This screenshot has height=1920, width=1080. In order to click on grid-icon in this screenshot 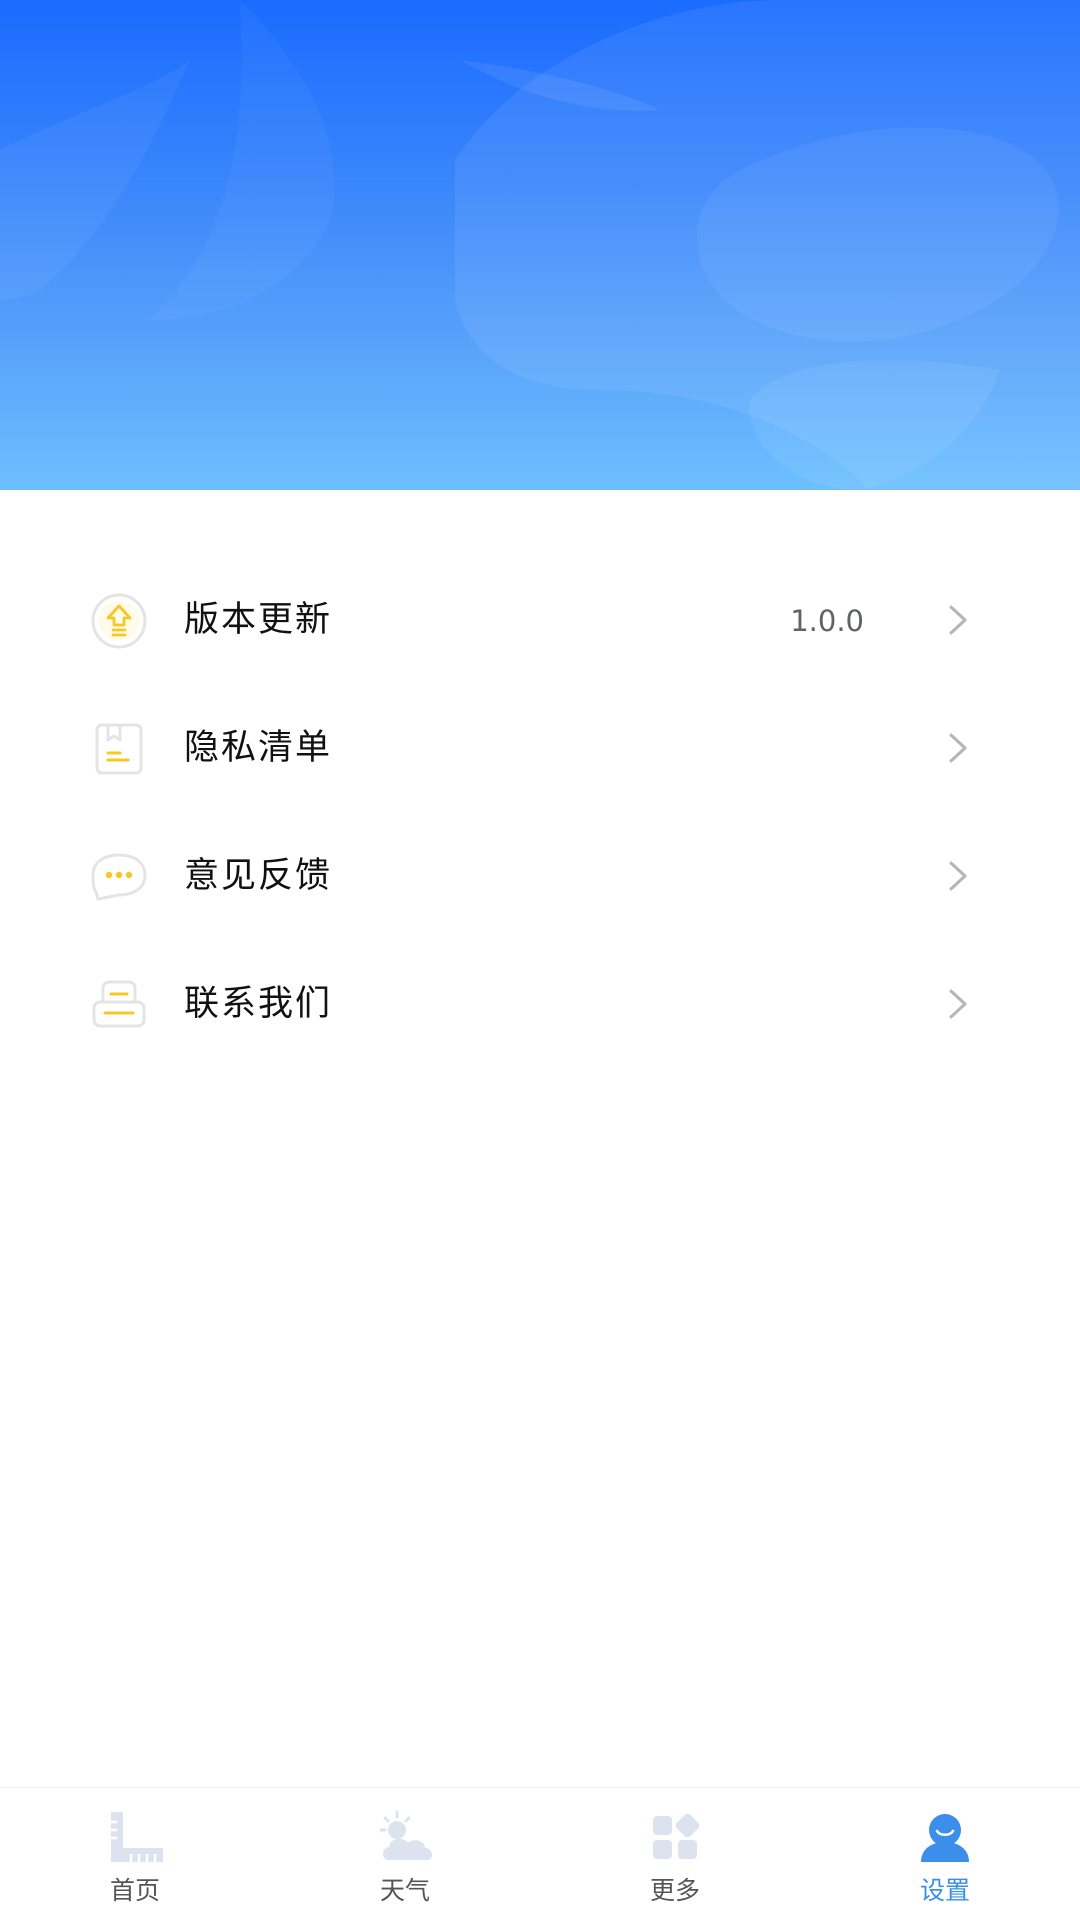, I will do `click(676, 1836)`.